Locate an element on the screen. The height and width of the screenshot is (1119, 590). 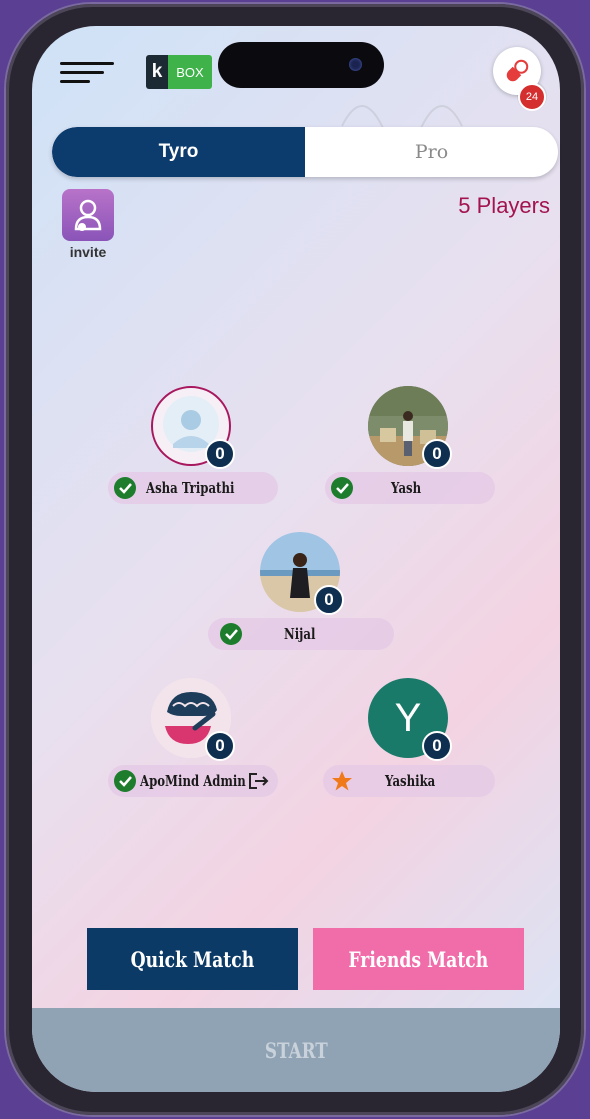
player-name-pill: ApoMind Admin is located at coordinates (193, 781).